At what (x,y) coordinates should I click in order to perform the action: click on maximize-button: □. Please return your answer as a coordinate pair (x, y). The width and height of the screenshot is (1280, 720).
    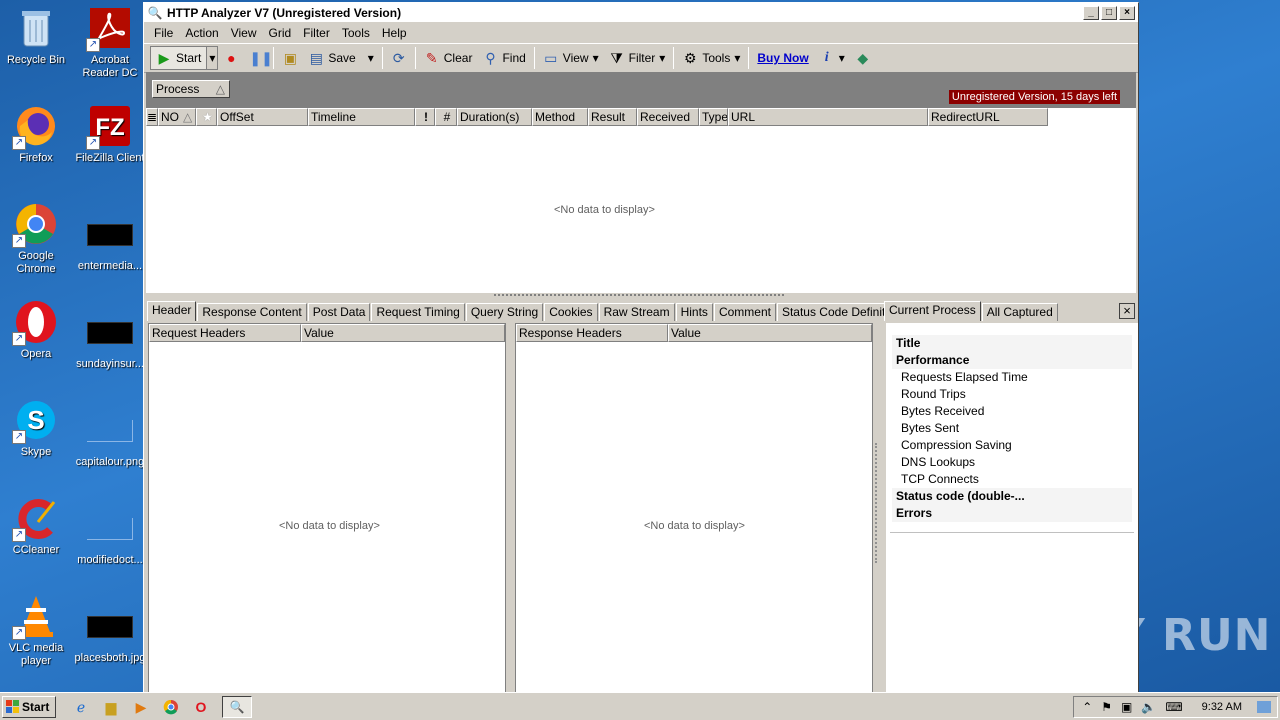
    Looking at the image, I should click on (1109, 12).